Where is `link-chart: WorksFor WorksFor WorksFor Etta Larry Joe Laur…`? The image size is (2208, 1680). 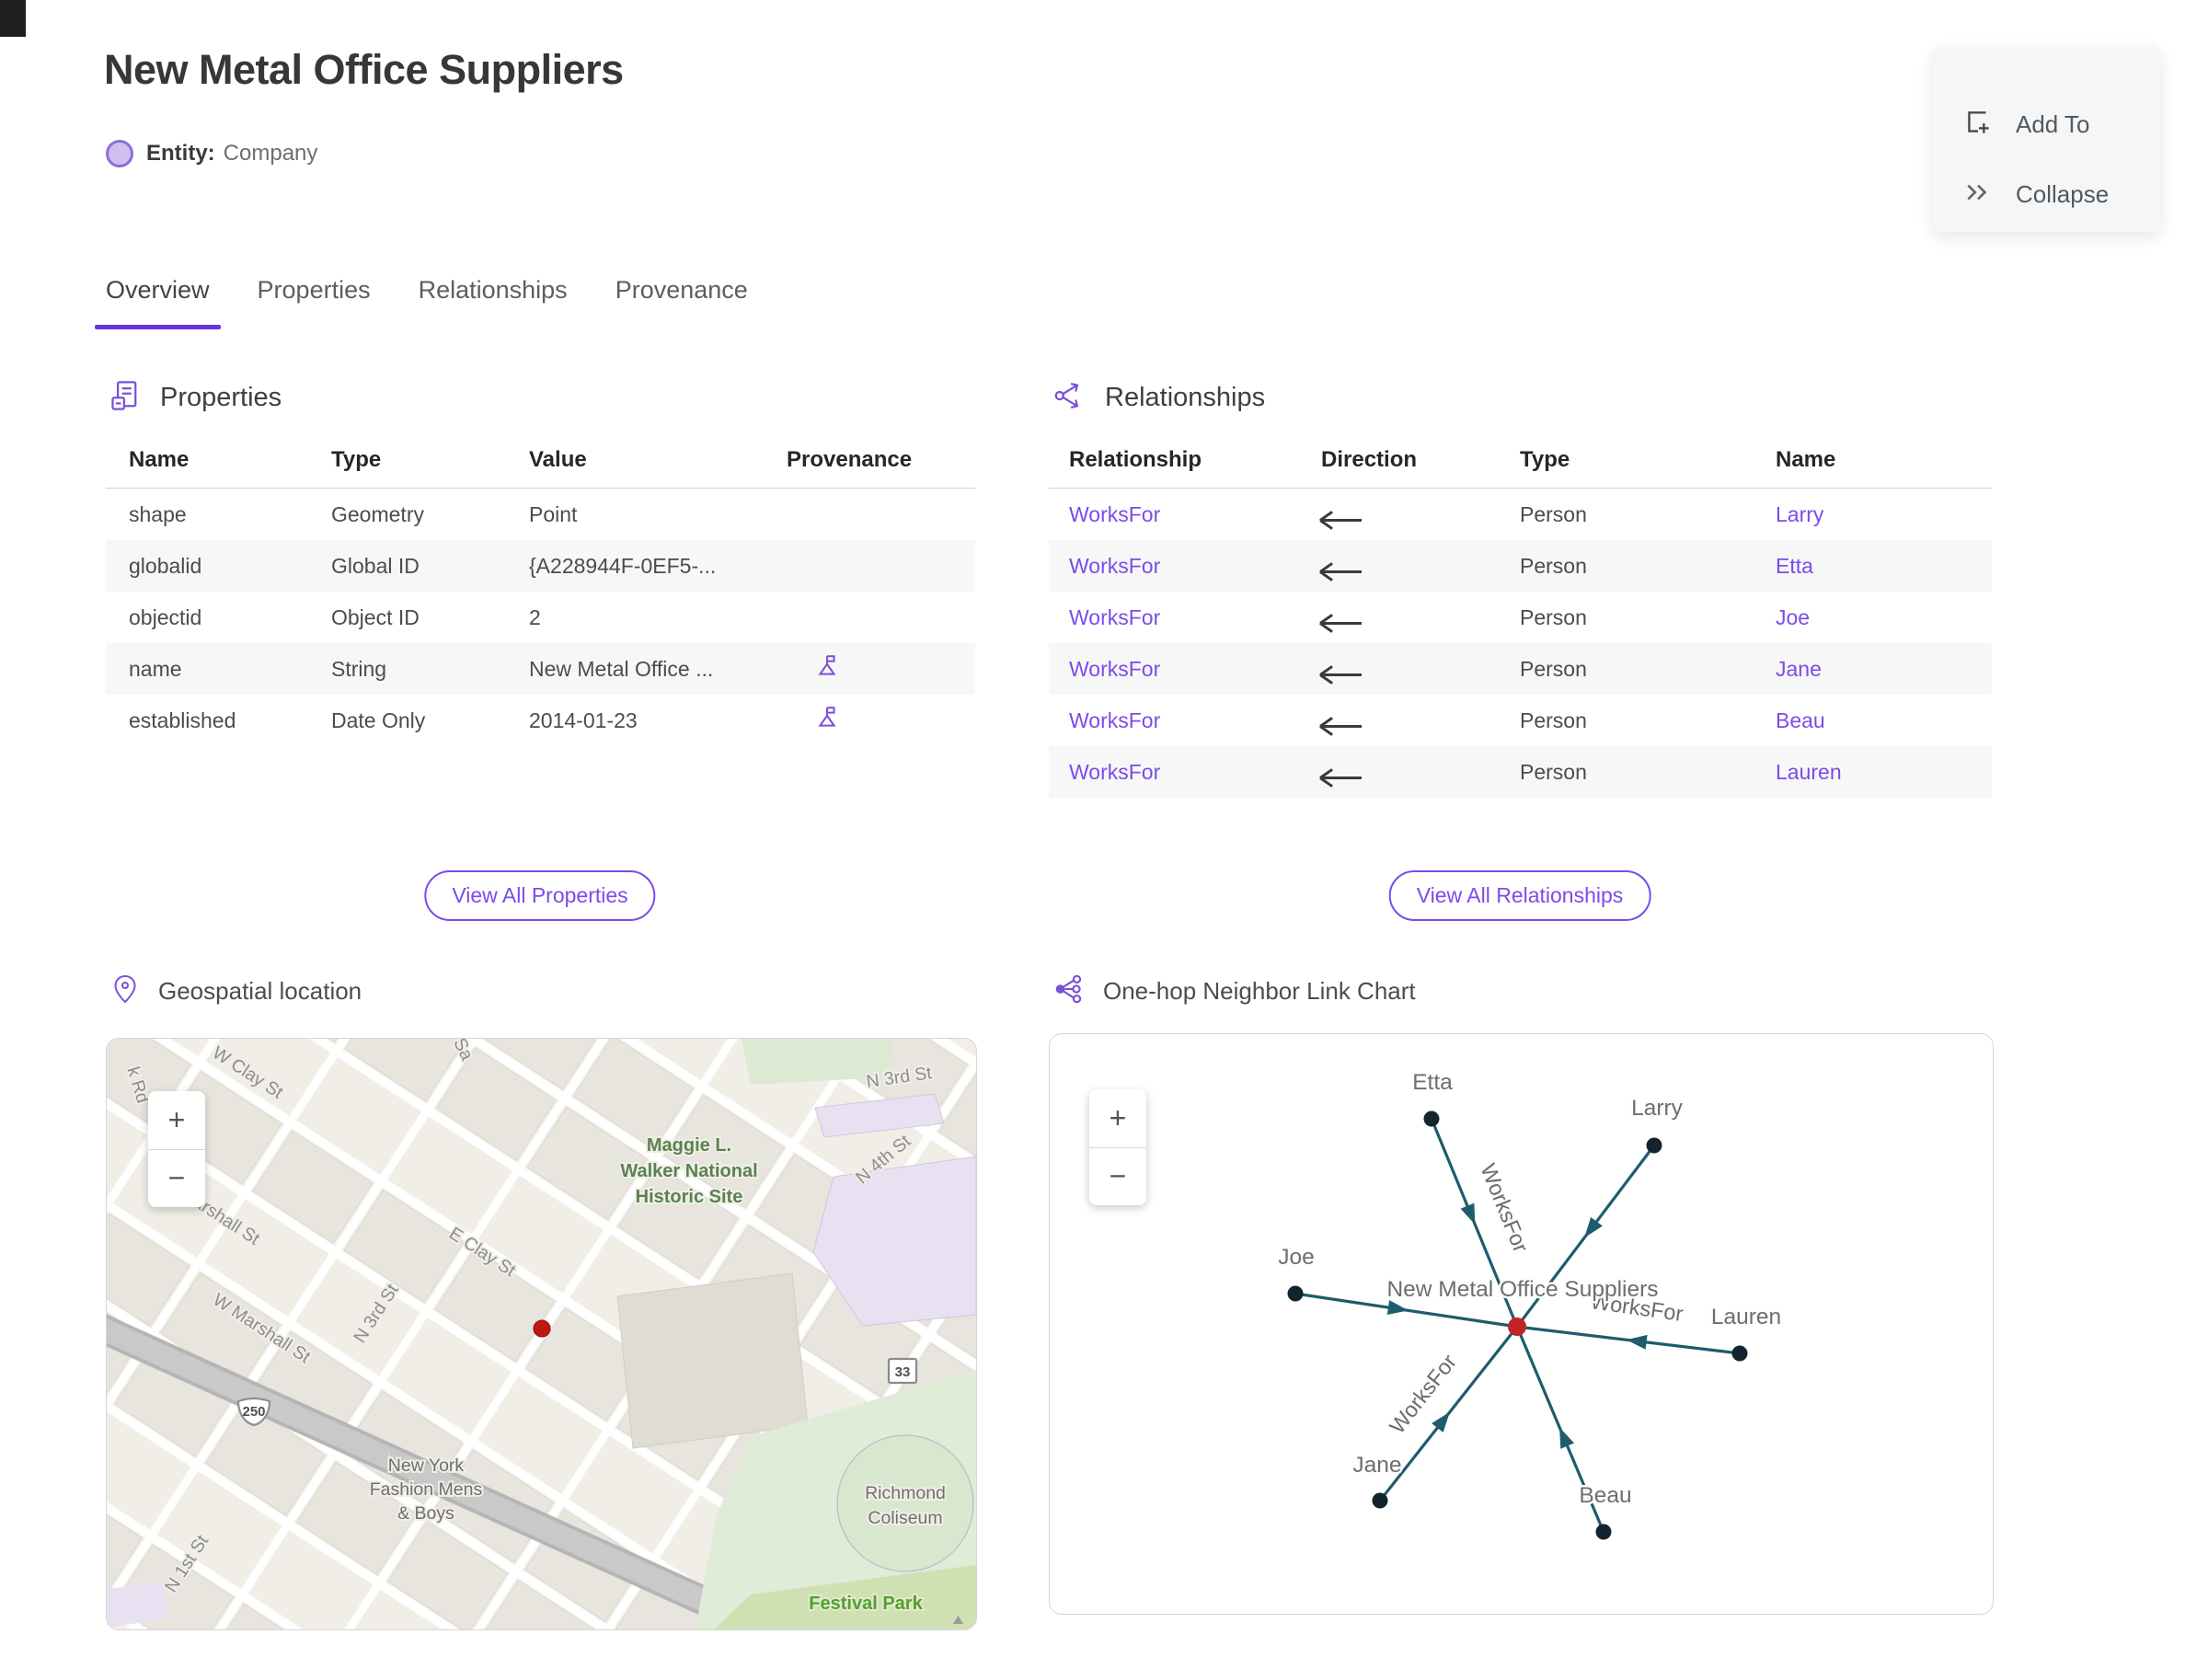 link-chart: WorksFor WorksFor WorksFor Etta Larry Joe Laur… is located at coordinates (1521, 1324).